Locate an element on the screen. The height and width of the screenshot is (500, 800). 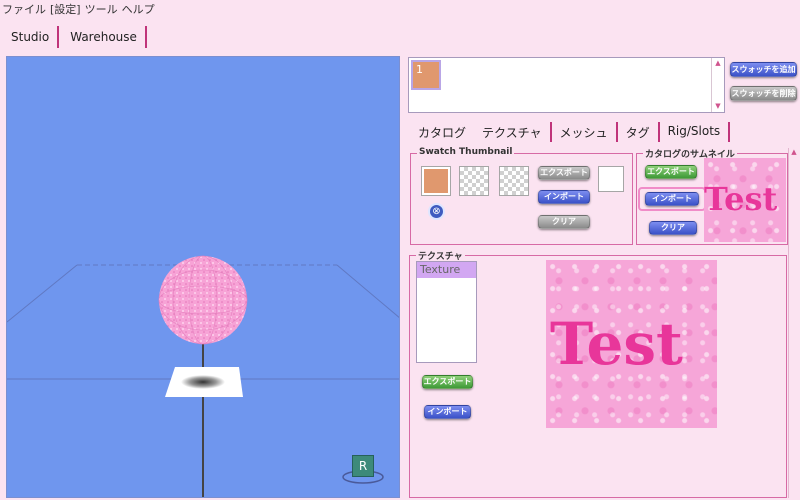
menu-tools: ツール is located at coordinates (101, 9).